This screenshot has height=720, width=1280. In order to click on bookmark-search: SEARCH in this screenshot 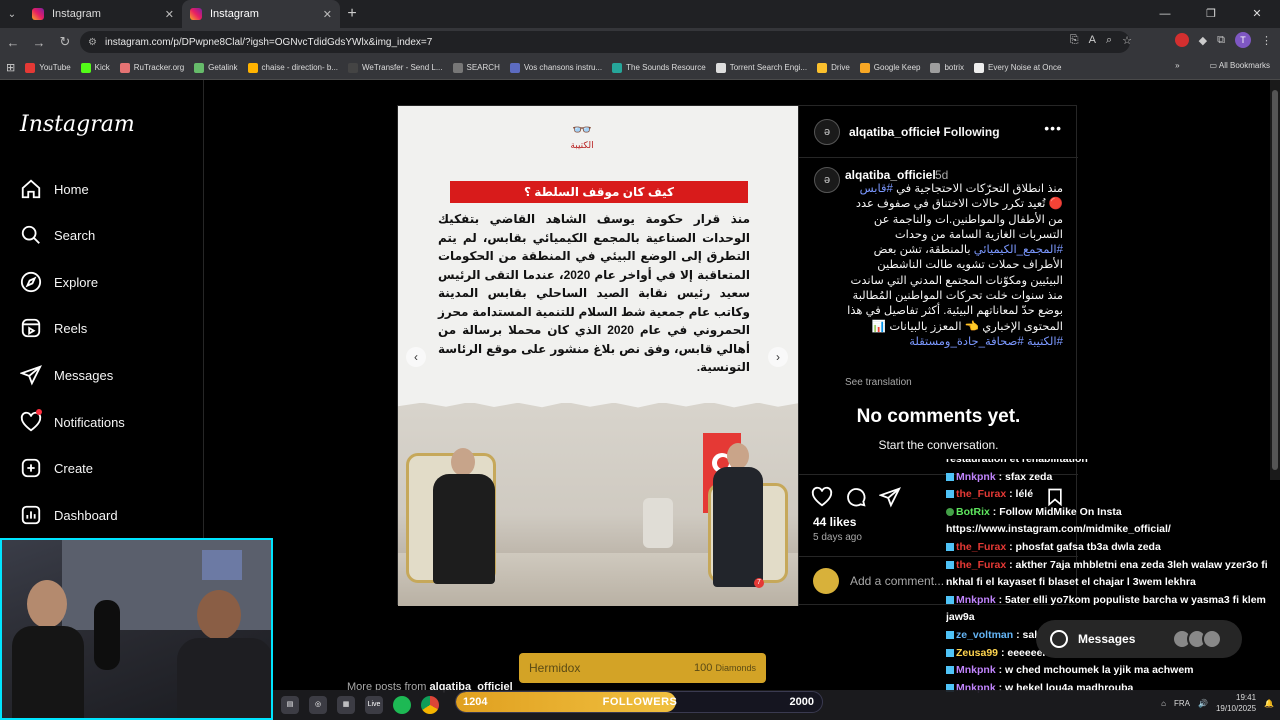, I will do `click(476, 67)`.